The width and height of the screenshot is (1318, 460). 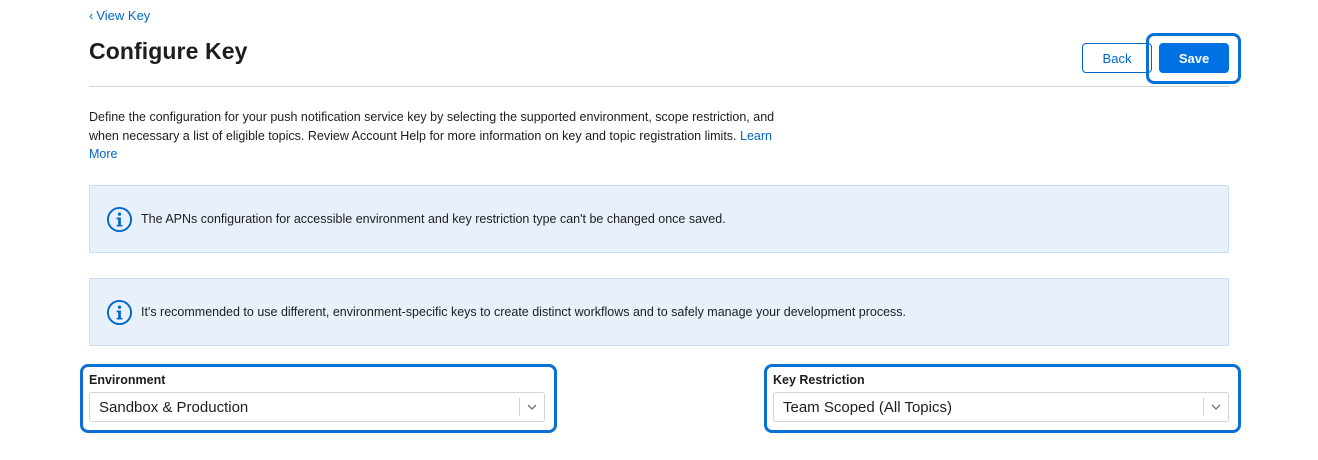 I want to click on save-button: Save, so click(x=1194, y=58).